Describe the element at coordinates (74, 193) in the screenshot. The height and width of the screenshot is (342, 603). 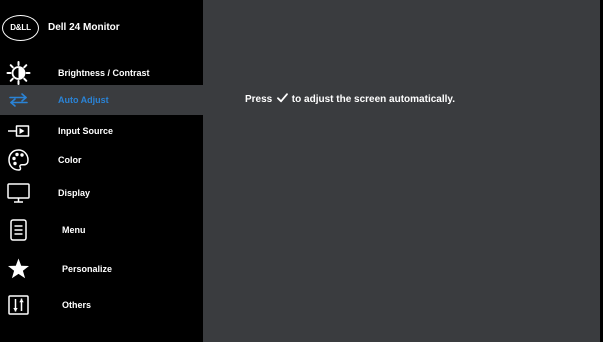
I see `menu-label: Display` at that location.